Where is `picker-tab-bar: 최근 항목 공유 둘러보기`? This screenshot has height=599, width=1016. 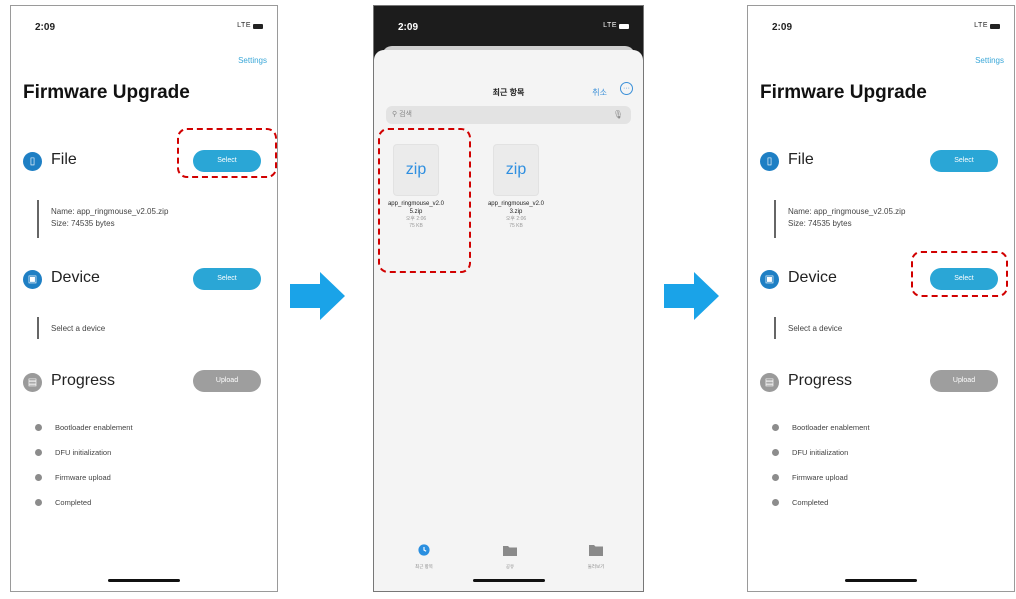
picker-tab-bar: 최근 항목 공유 둘러보기 is located at coordinates (508, 558).